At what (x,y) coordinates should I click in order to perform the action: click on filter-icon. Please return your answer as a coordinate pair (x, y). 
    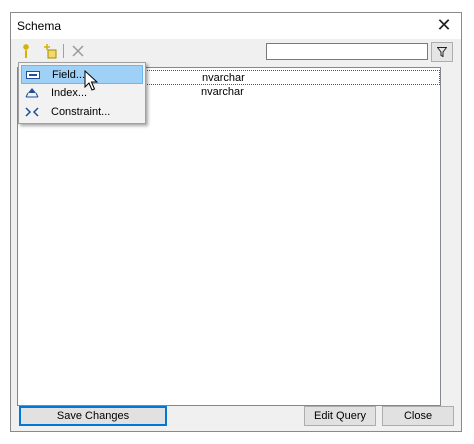
    Looking at the image, I should click on (442, 52).